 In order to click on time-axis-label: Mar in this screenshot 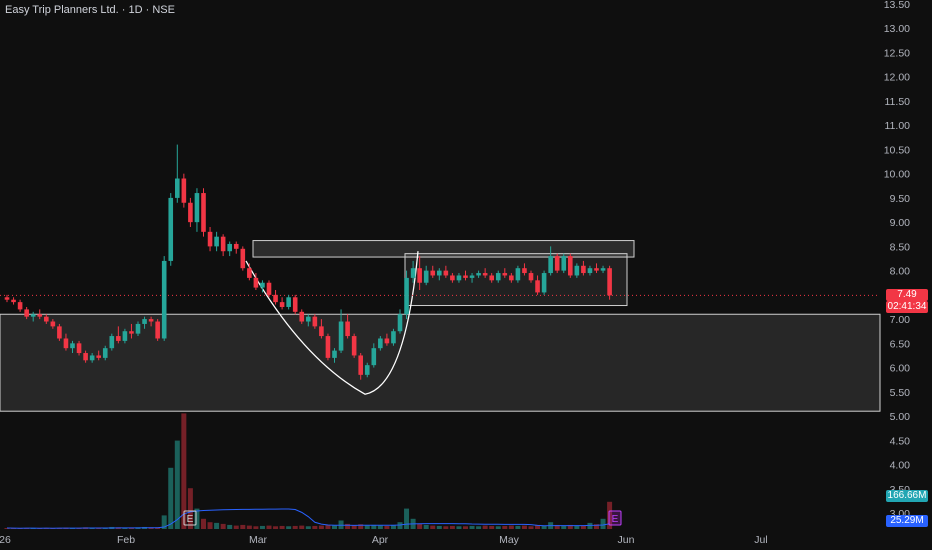, I will do `click(258, 540)`.